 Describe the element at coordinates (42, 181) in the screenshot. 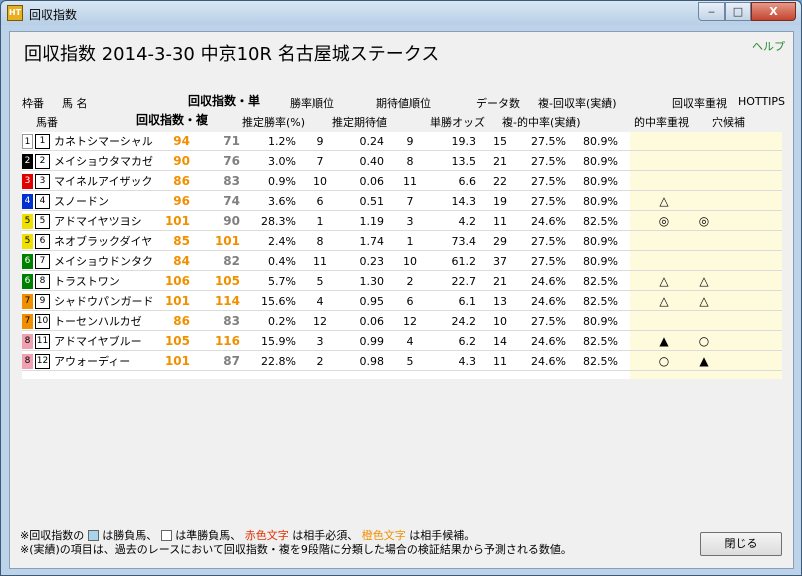

I see `umaban-box: 3` at that location.